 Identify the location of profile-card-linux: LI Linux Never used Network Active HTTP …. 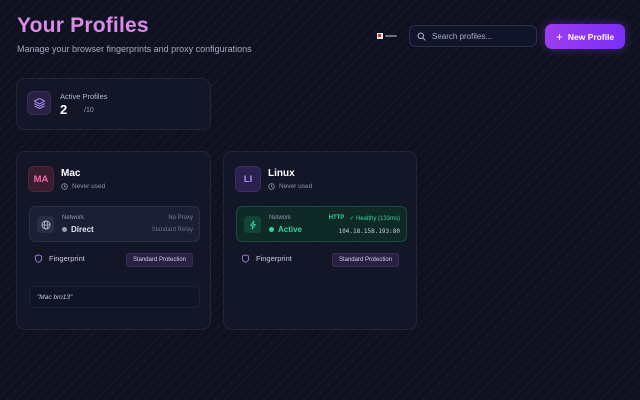
(320, 240).